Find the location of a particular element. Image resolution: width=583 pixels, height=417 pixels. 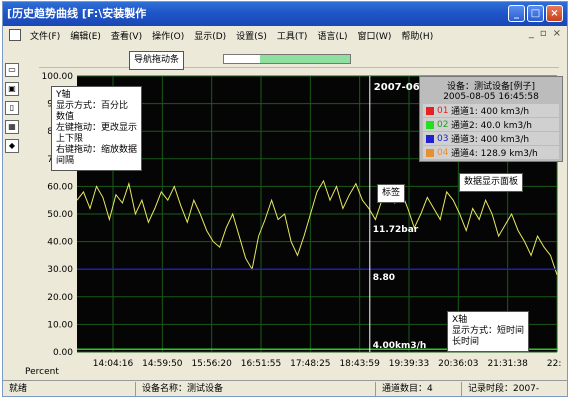

menu-file: 文件(F) is located at coordinates (45, 35).